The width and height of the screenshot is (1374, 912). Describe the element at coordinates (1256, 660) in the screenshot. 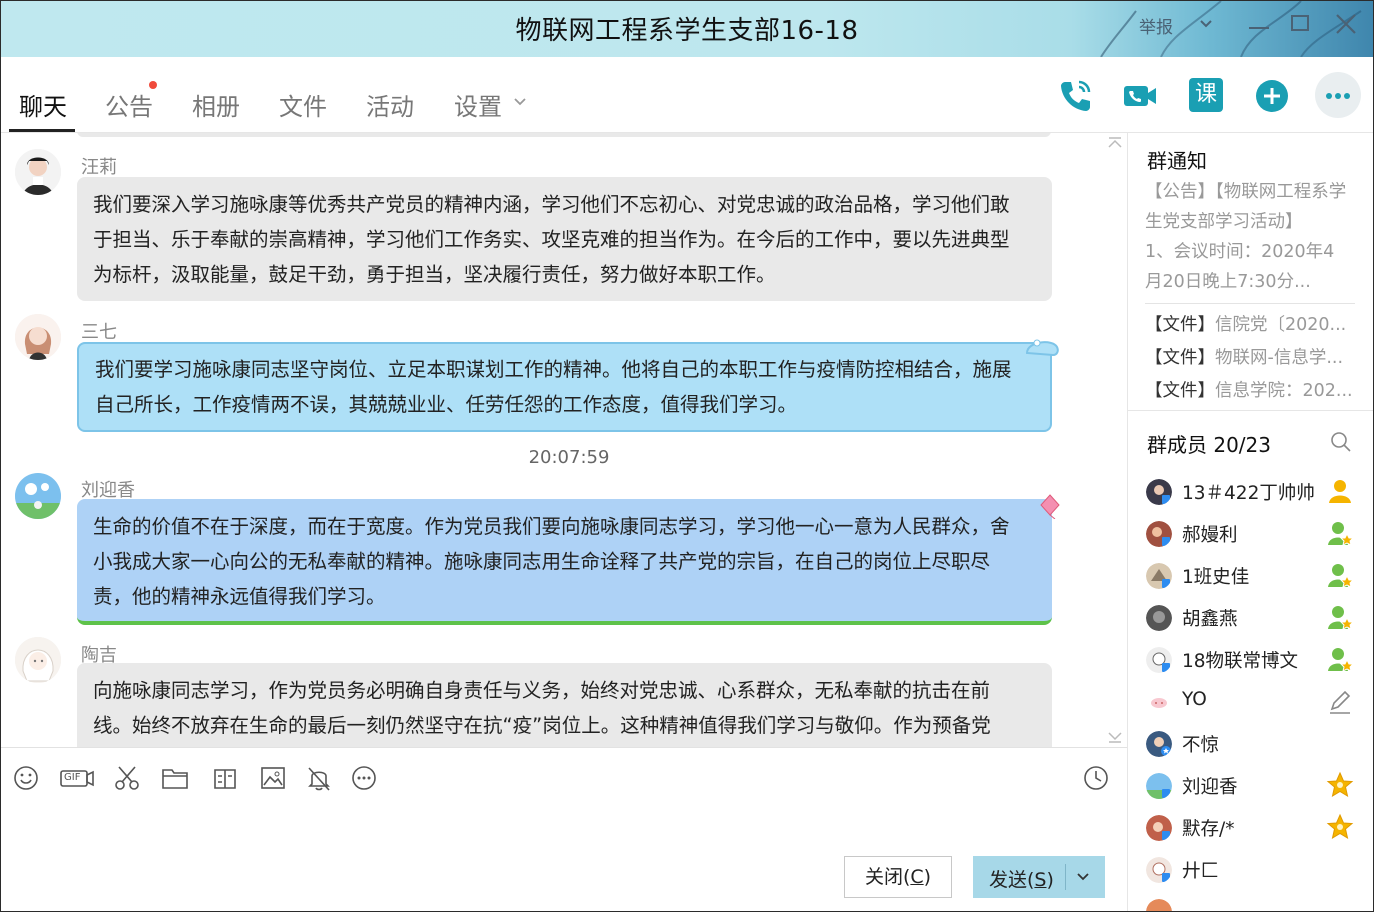

I see `member-item: 18物联常博文` at that location.